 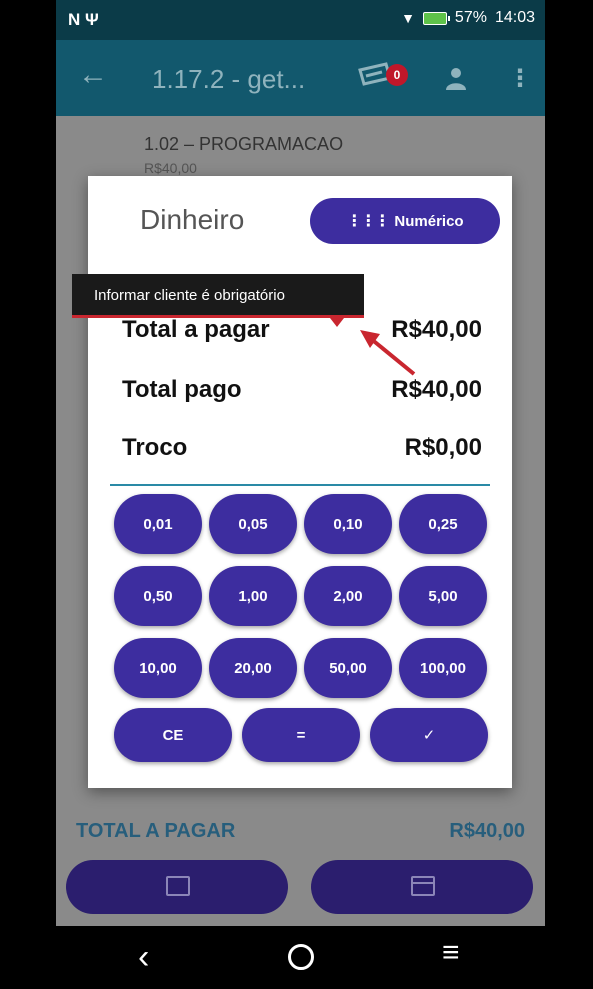 I want to click on tooltip-pointer, so click(x=337, y=322).